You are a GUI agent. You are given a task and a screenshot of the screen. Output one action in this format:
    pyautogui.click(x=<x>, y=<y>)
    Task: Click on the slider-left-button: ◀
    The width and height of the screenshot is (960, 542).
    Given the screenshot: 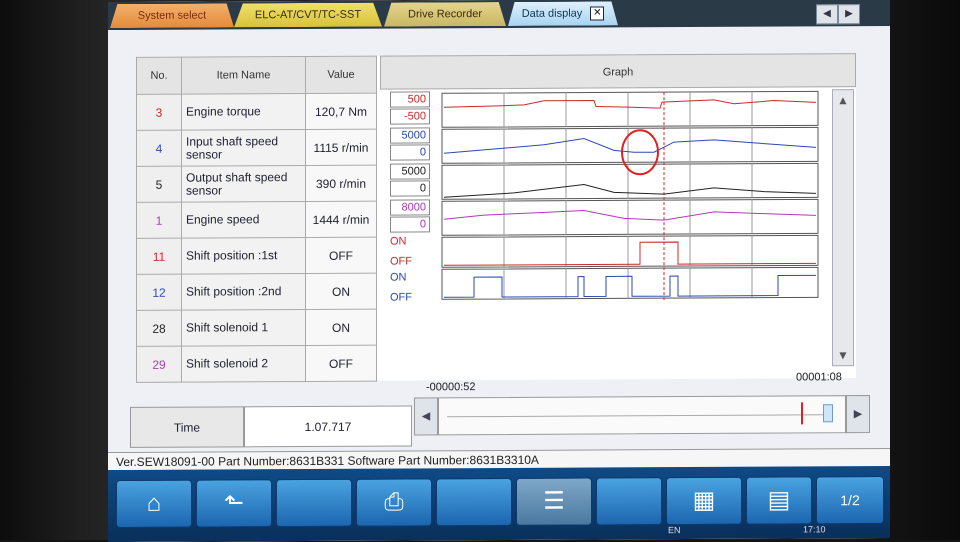 What is the action you would take?
    pyautogui.click(x=426, y=416)
    